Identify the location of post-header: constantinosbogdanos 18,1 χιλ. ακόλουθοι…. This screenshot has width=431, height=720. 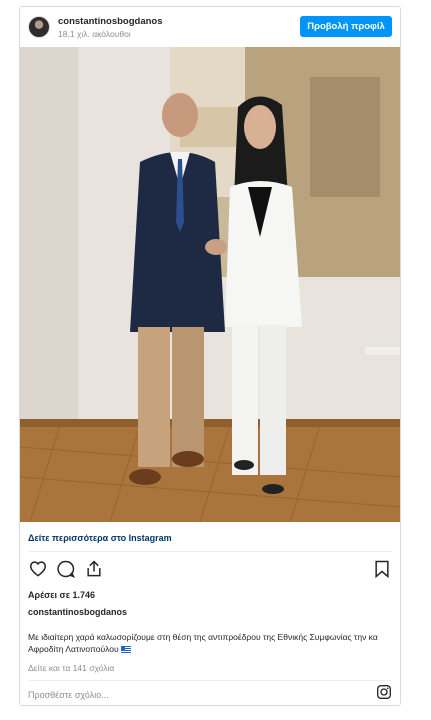
(210, 27).